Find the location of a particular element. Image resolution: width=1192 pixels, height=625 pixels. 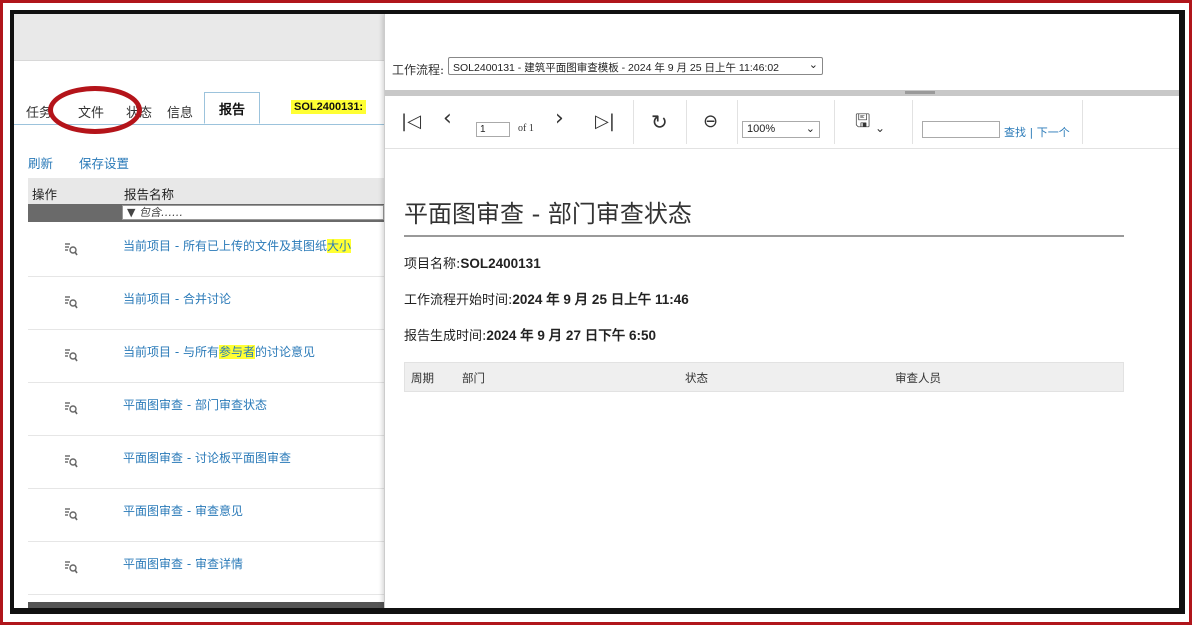

meta-label: 工作流程开始时间: is located at coordinates (458, 300).